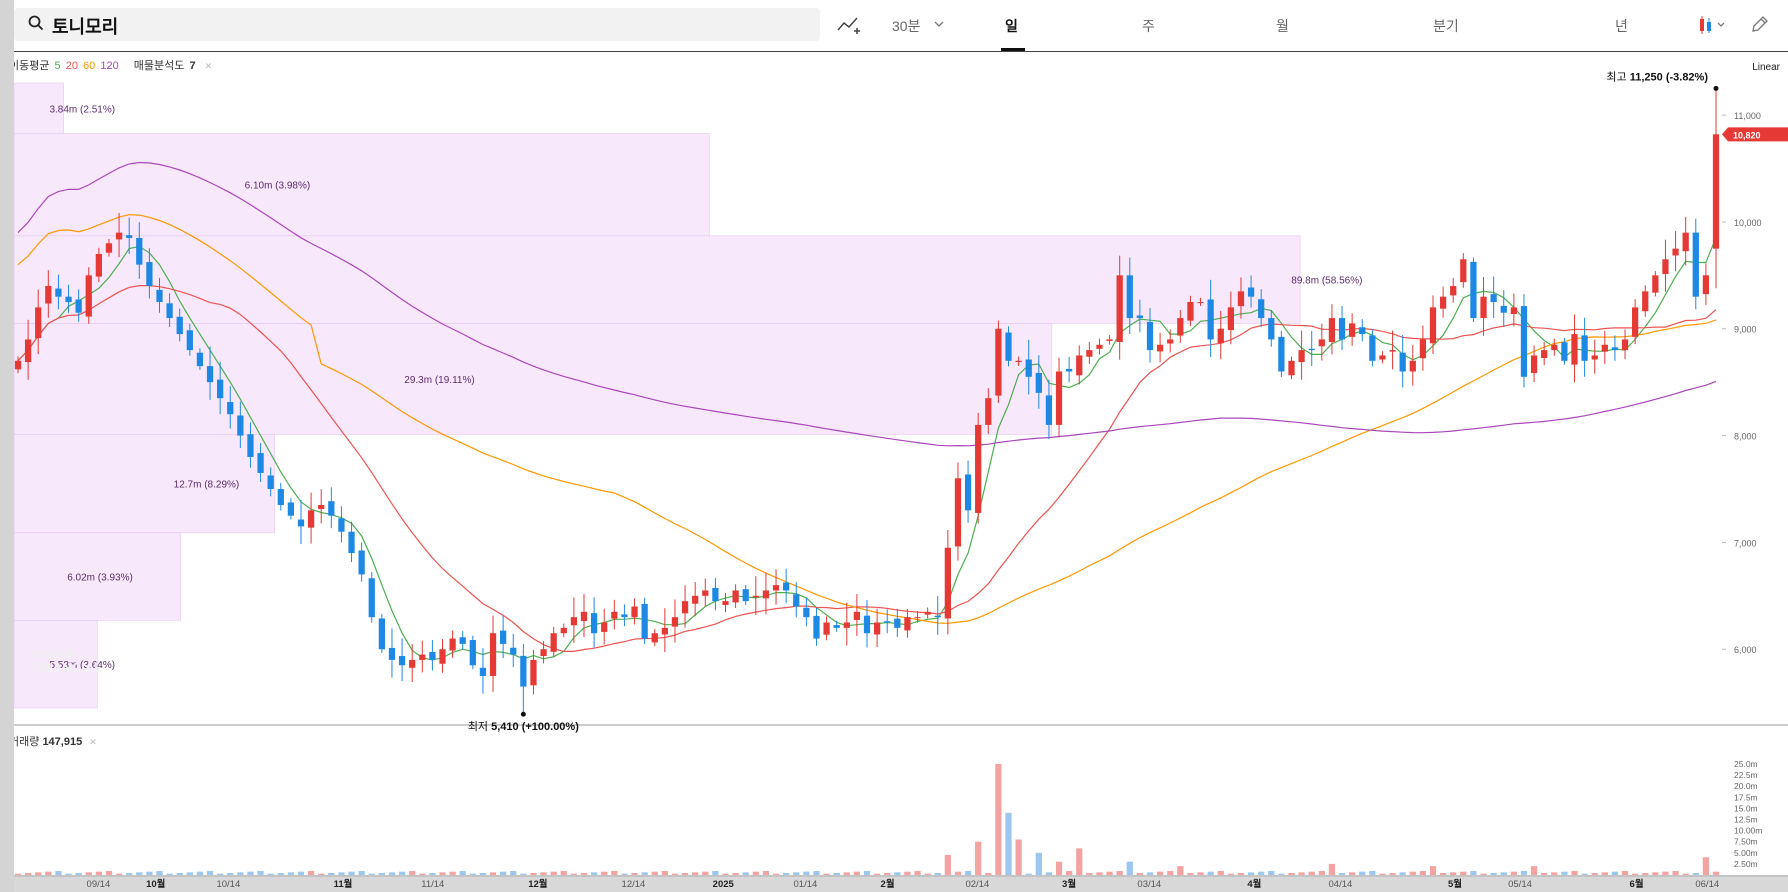  Describe the element at coordinates (89, 66) in the screenshot. I see `ma-60: 60` at that location.